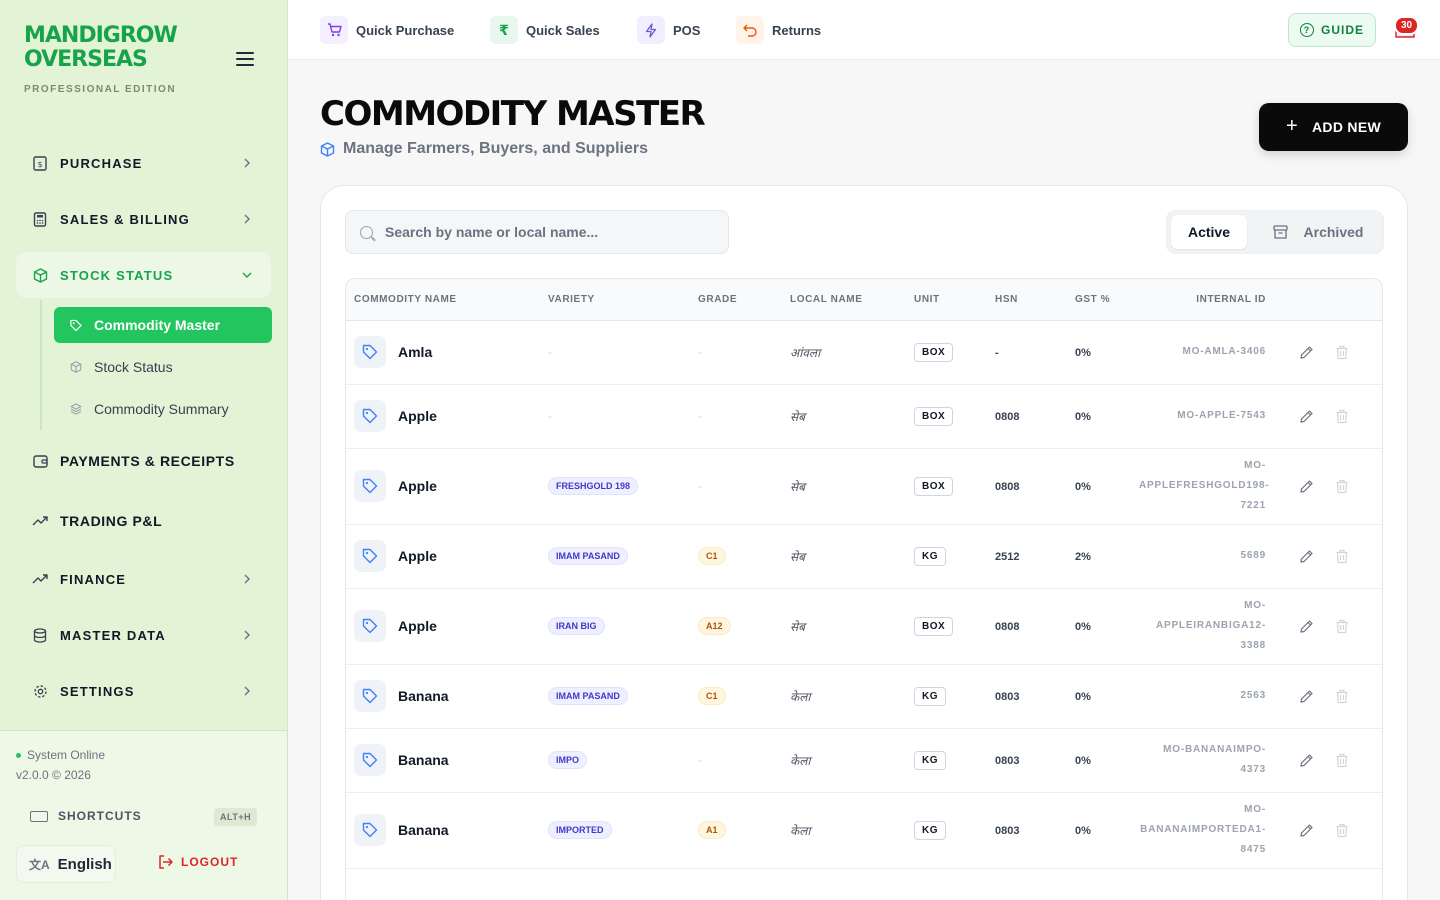 Image resolution: width=1440 pixels, height=900 pixels. Describe the element at coordinates (245, 59) in the screenshot. I see `hamburger-menu-icon` at that location.